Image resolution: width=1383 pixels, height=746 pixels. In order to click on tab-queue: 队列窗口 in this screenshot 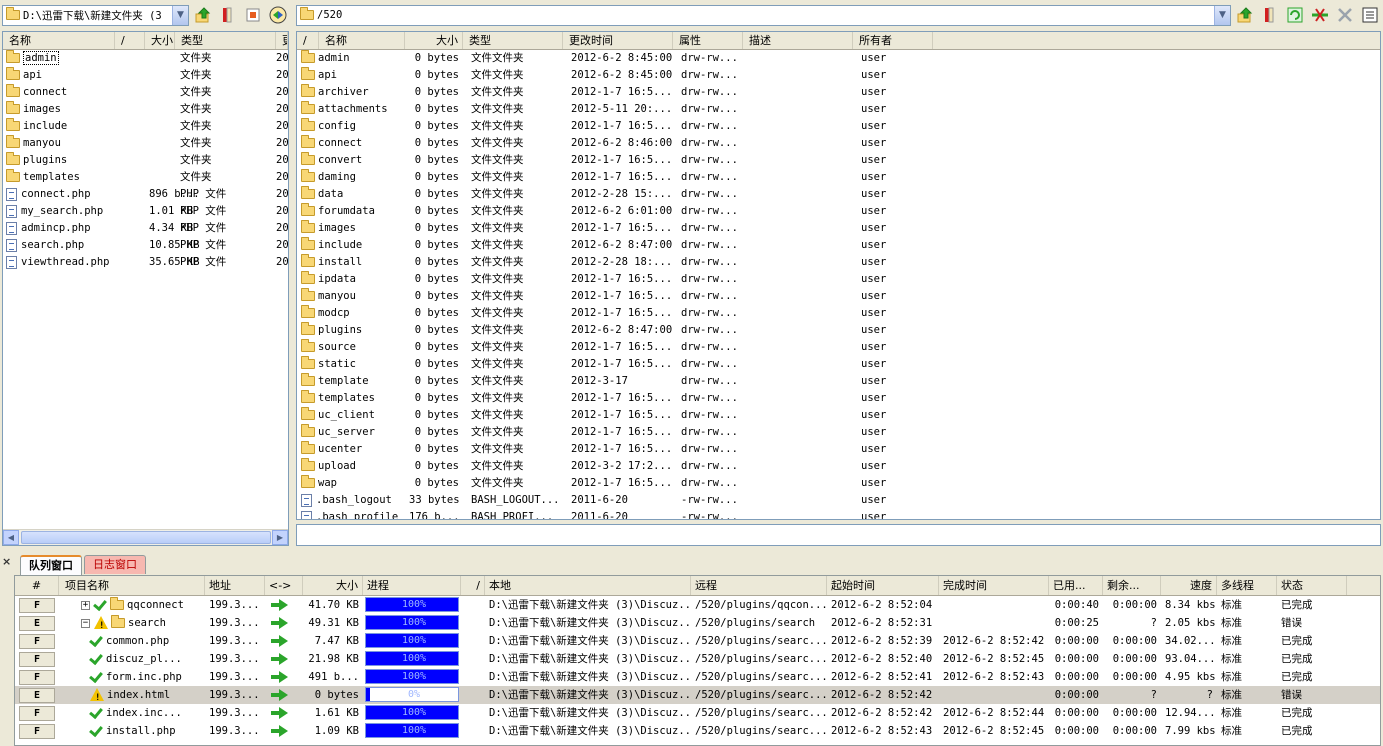, I will do `click(51, 565)`.